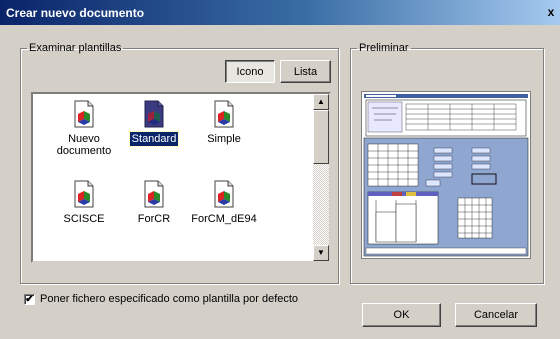  Describe the element at coordinates (321, 177) in the screenshot. I see `vertical-scrollbar: ▲ ▼` at that location.